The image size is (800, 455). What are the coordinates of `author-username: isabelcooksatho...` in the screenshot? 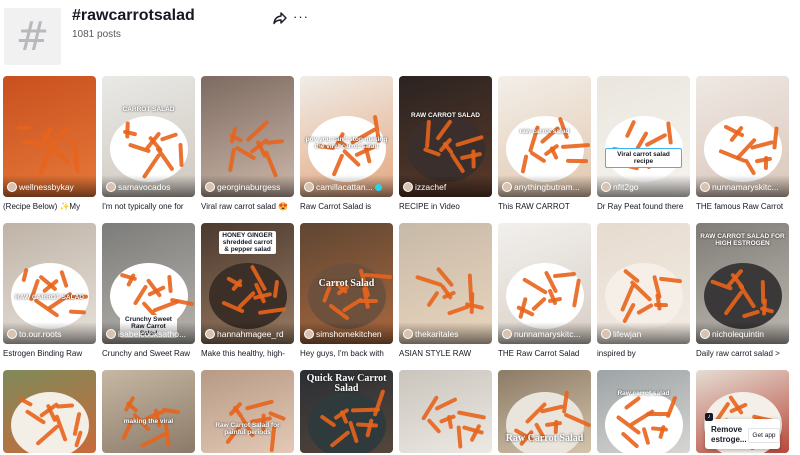 It's located at (155, 334).